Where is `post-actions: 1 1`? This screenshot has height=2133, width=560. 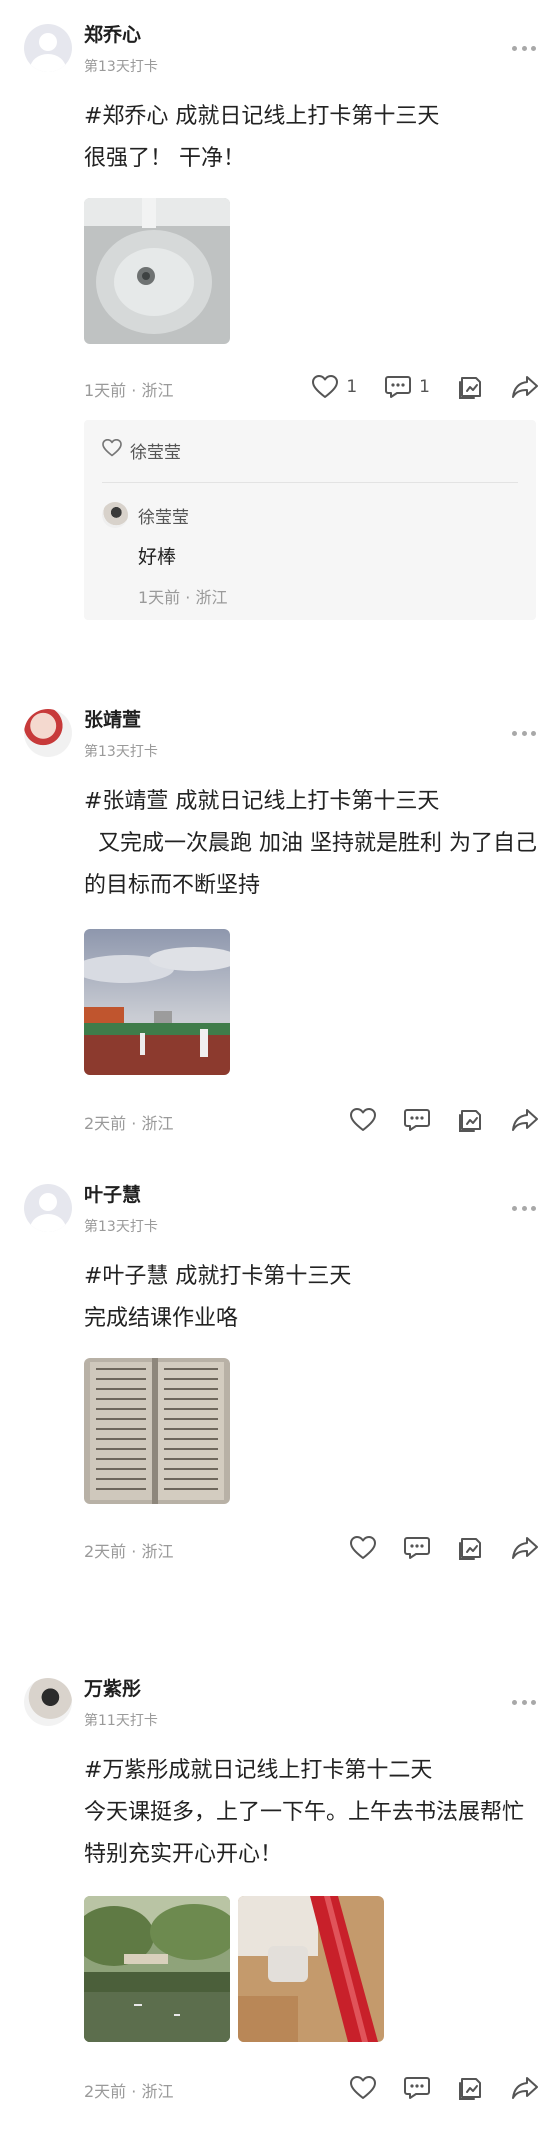
post-actions: 1 1 is located at coordinates (411, 387).